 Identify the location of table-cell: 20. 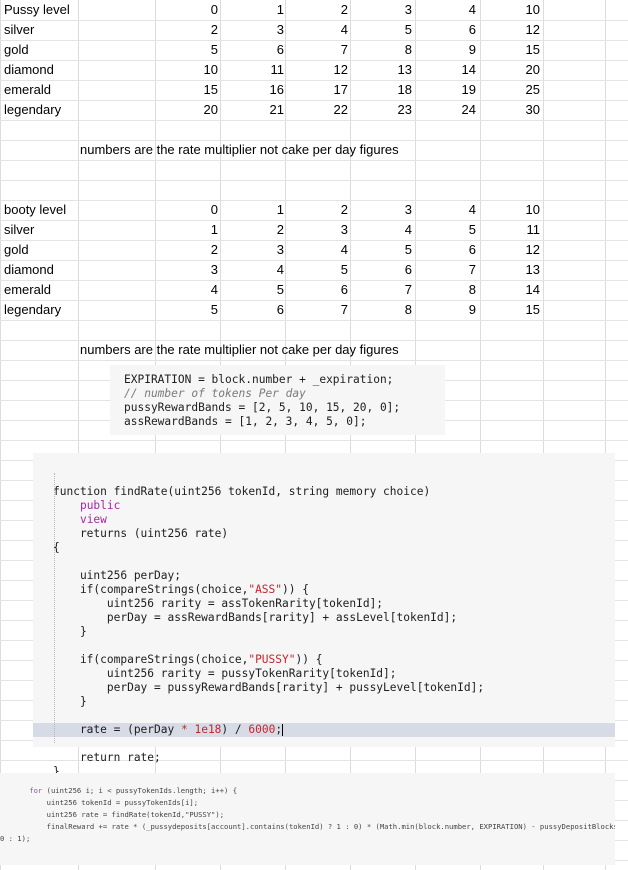
(210, 109).